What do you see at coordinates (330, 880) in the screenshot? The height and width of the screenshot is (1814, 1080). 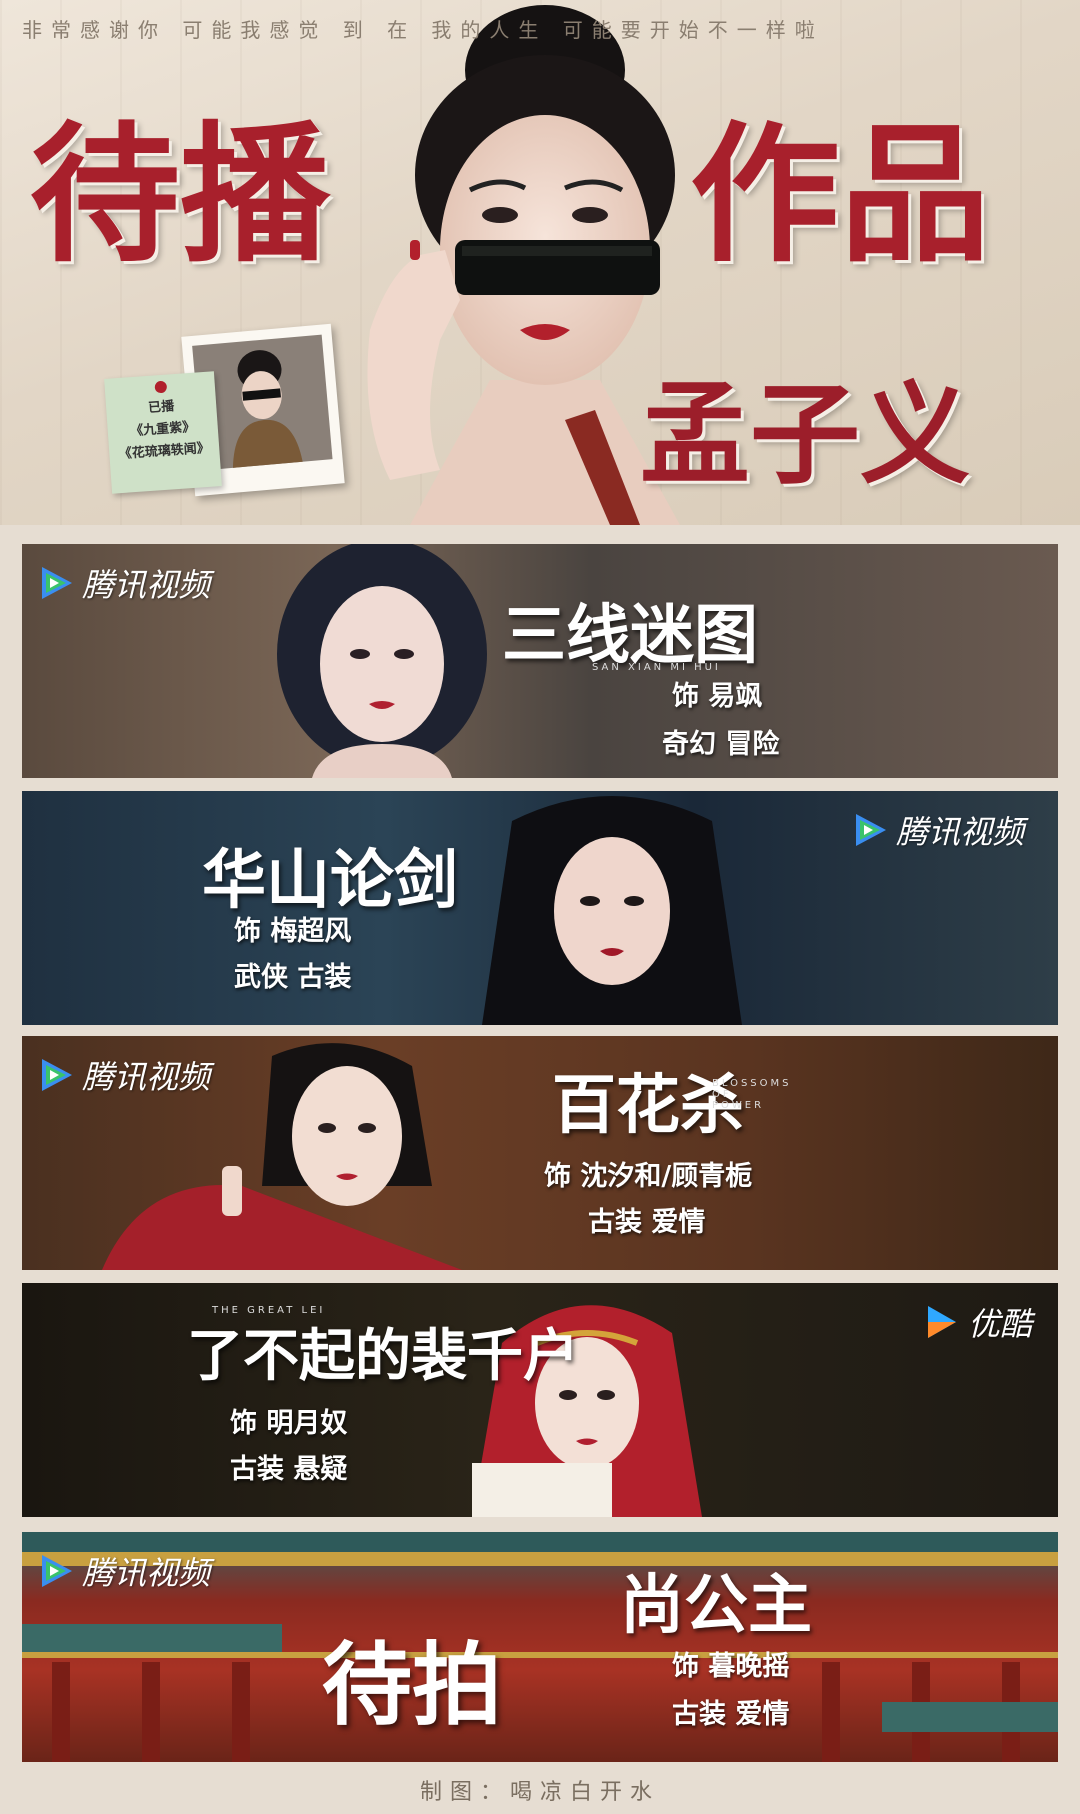 I see `show-title: 华山论剑` at bounding box center [330, 880].